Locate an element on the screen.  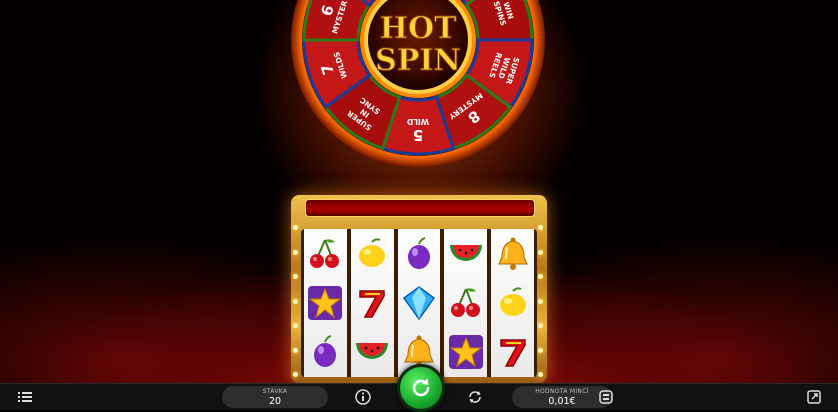
bell-icon is located at coordinates (513, 254).